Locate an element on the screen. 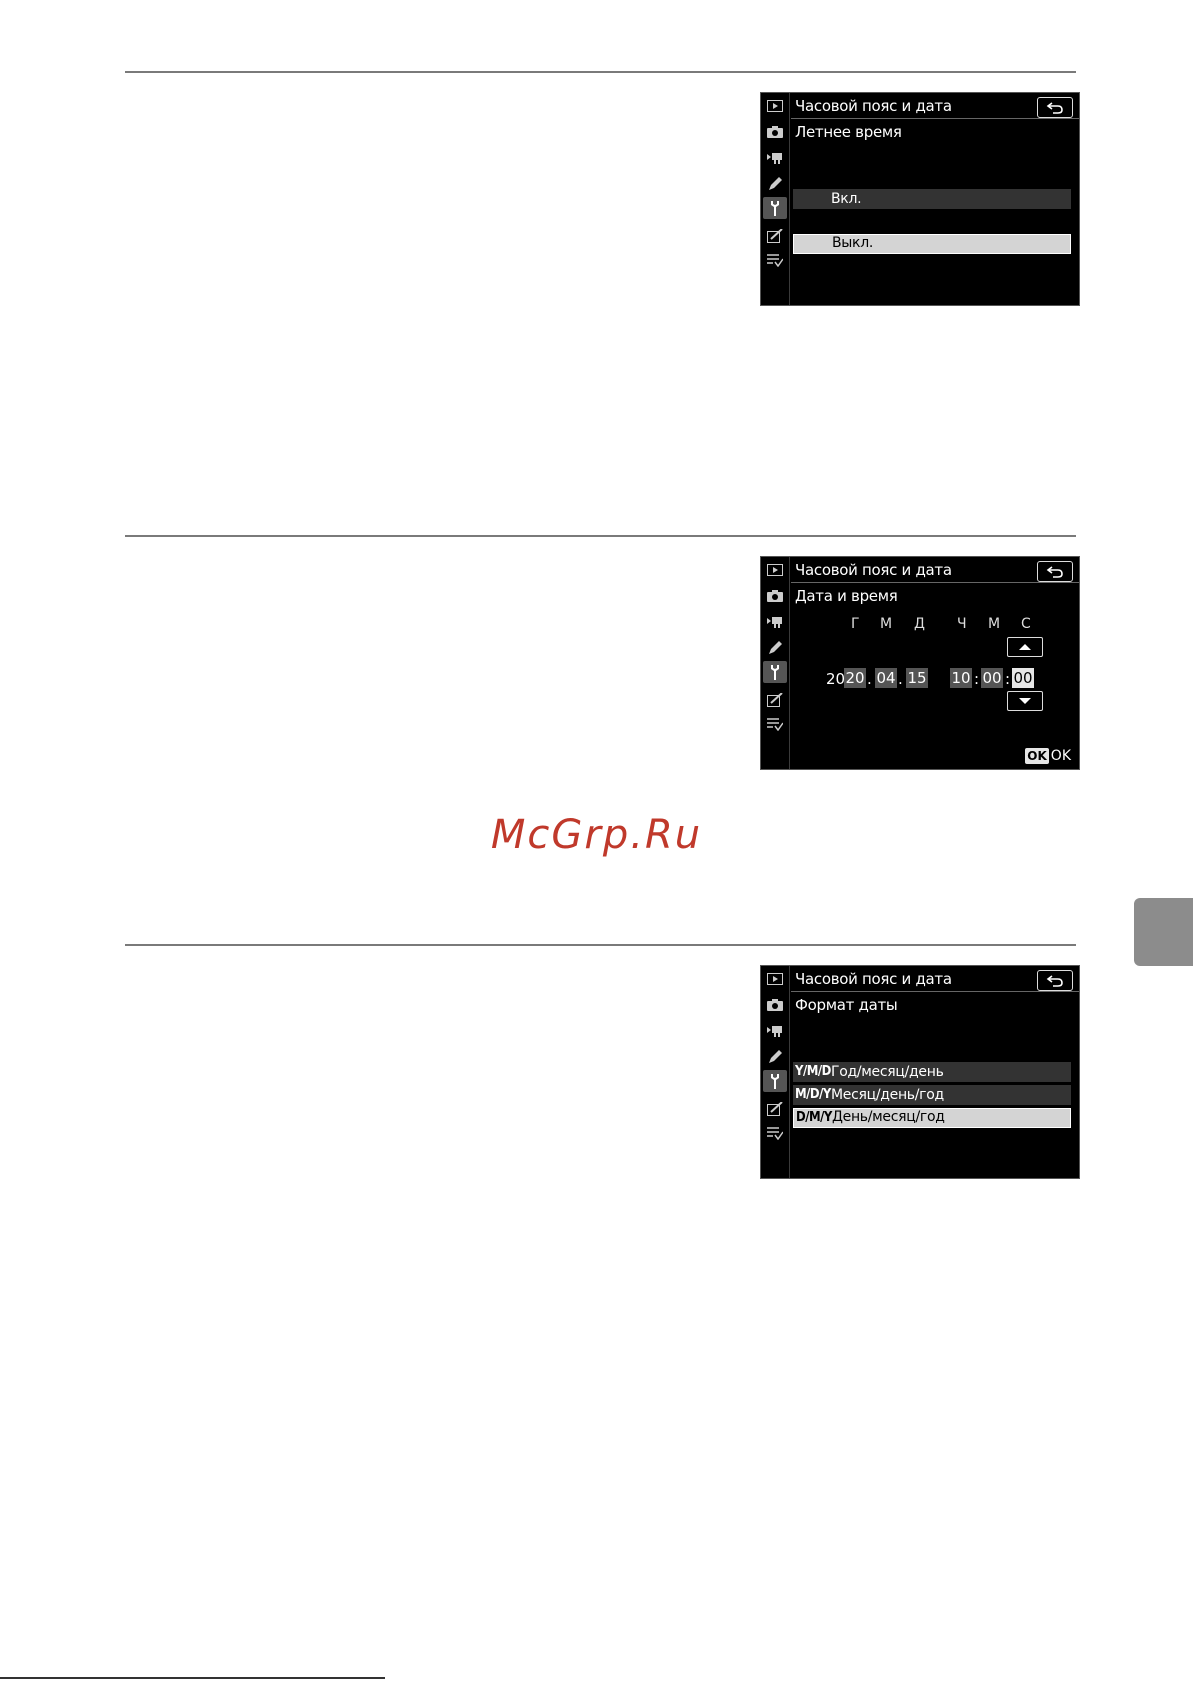 The height and width of the screenshot is (1681, 1193). header-day: Д is located at coordinates (919, 624).